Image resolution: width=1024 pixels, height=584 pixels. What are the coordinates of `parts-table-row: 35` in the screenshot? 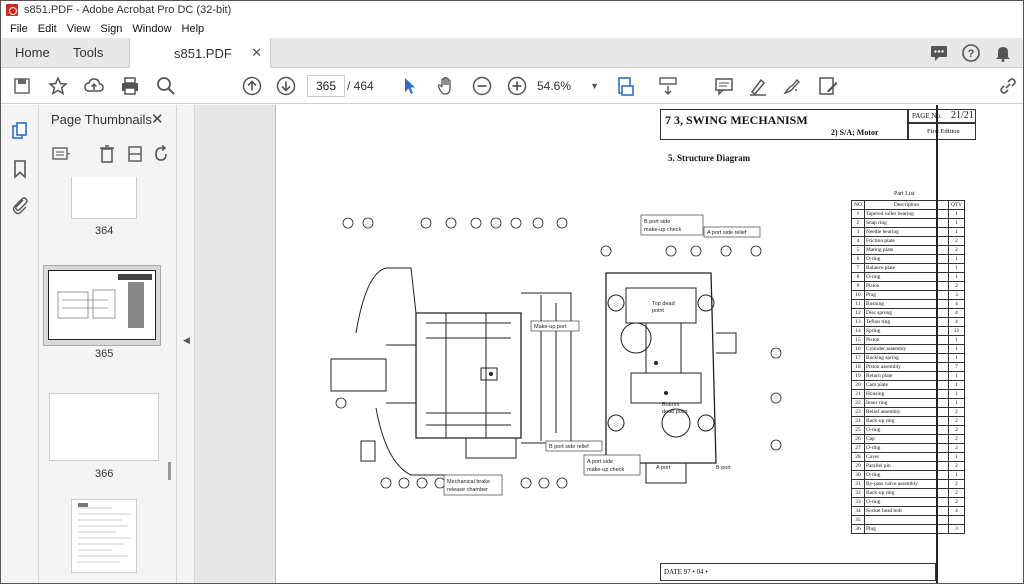 It's located at (908, 520).